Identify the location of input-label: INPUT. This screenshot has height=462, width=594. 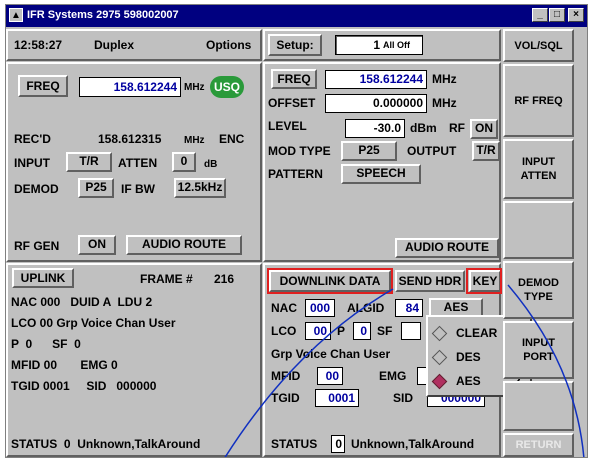
(32, 163).